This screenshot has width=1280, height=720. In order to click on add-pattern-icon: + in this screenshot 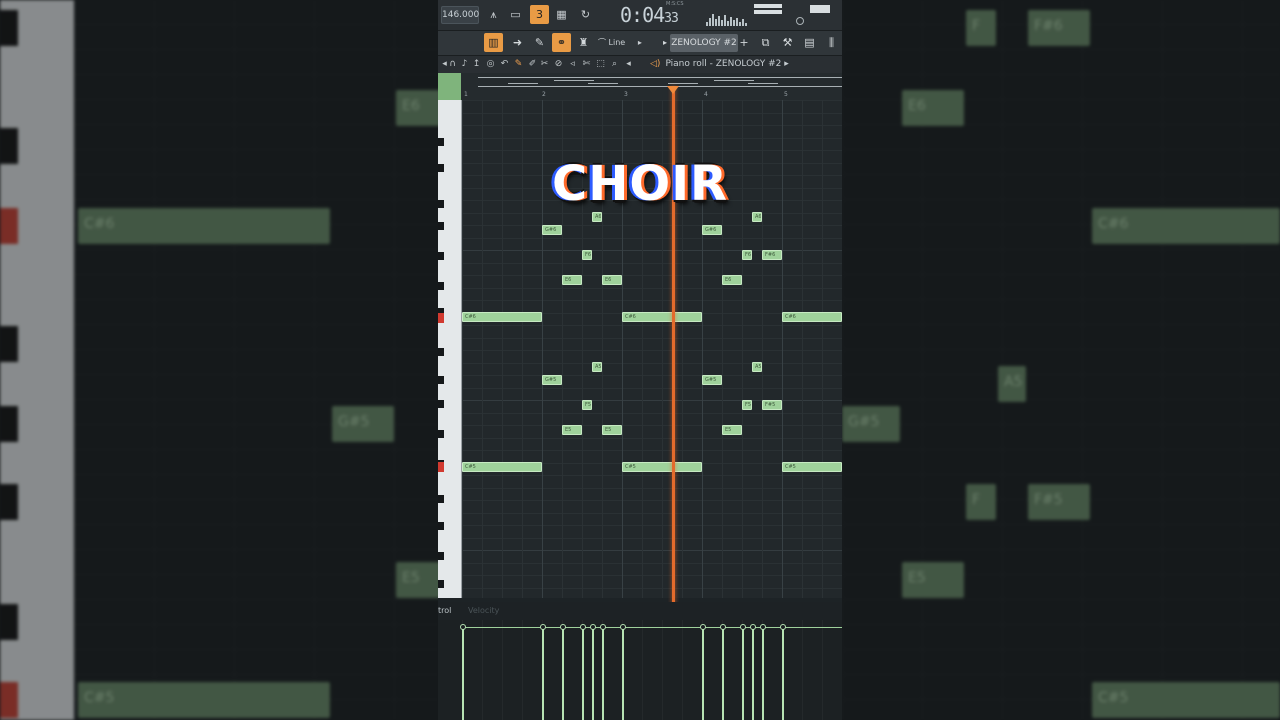, I will do `click(744, 42)`.